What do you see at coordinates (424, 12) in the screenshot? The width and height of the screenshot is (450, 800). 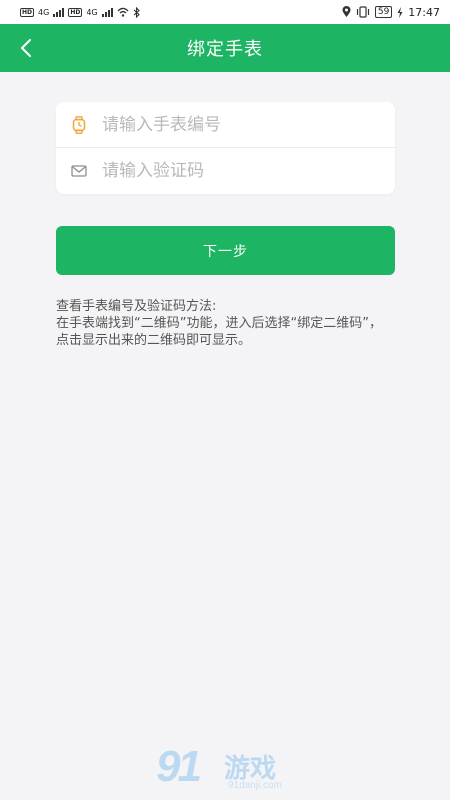 I see `status-time: 17:47` at bounding box center [424, 12].